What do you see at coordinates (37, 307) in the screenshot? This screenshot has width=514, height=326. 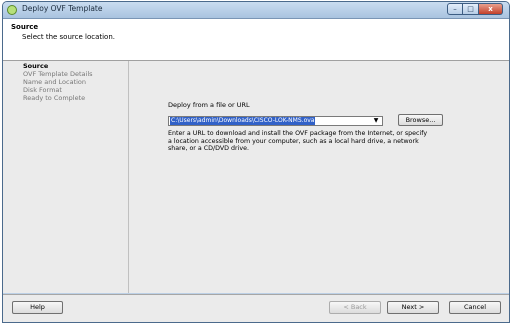 I see `help-button: Help` at bounding box center [37, 307].